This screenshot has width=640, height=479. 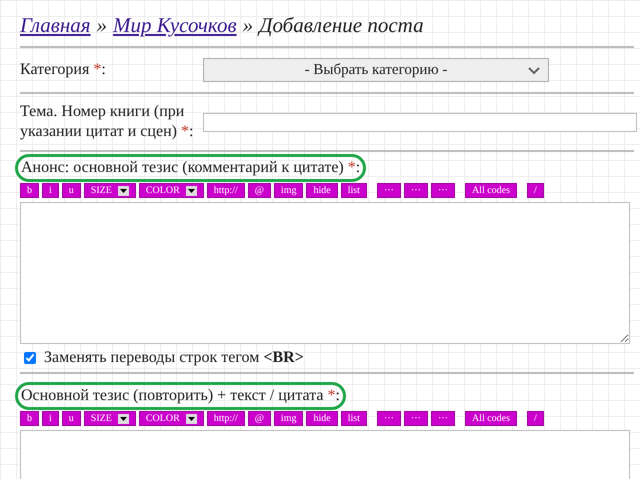 I want to click on category-dropdown: - Выбрать категорию -, so click(x=376, y=70).